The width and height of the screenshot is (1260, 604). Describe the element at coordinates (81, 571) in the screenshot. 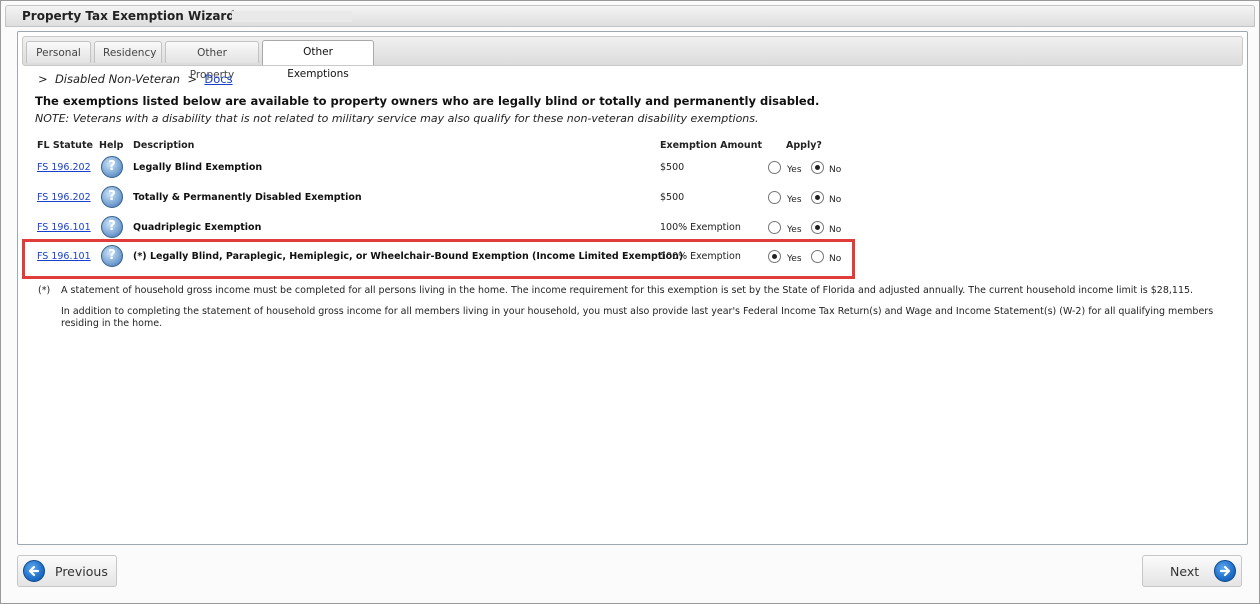

I see `previous-button-label: Previous` at that location.